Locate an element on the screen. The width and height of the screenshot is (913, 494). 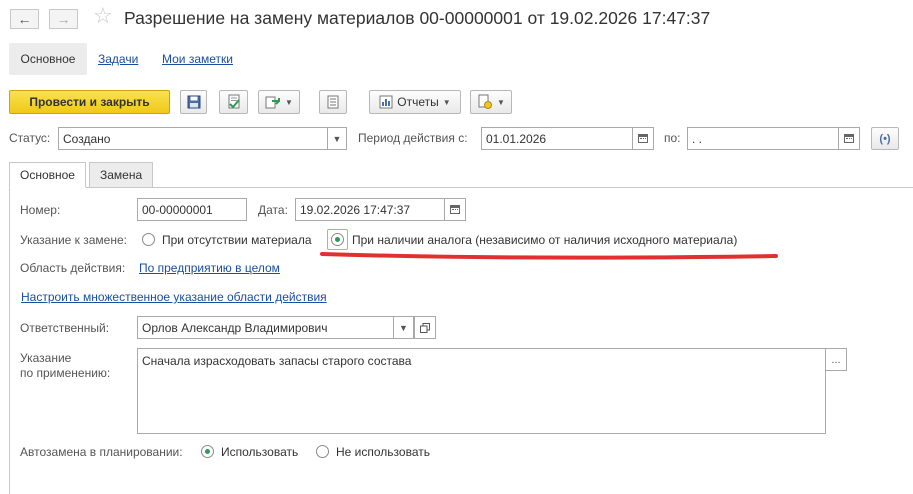
date-calendar-button is located at coordinates (455, 209).